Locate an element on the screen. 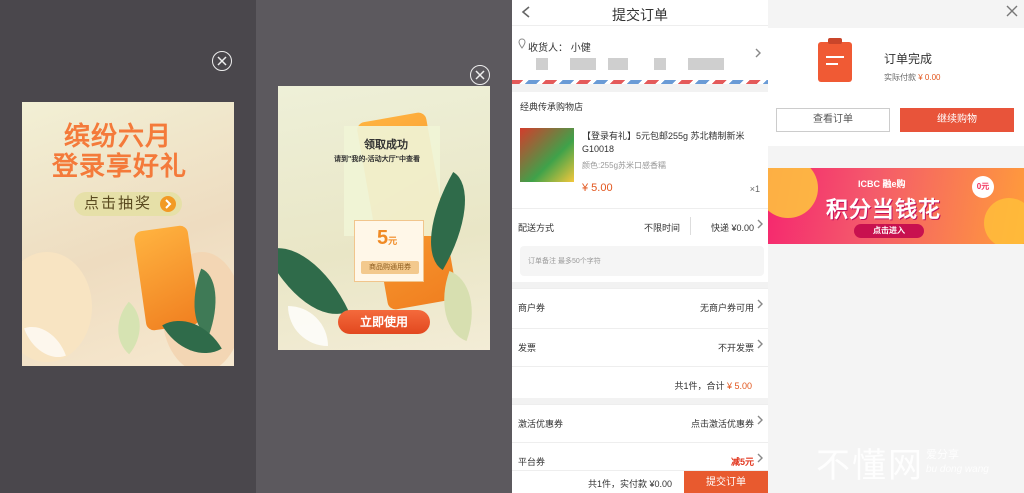  platform-coupon-label: 平台券 is located at coordinates (532, 462).